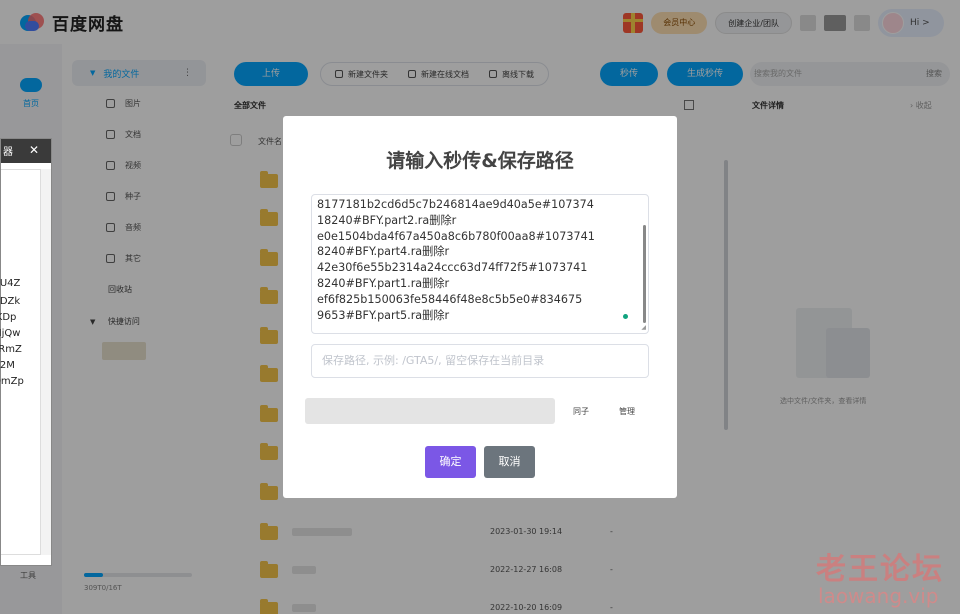 This screenshot has width=960, height=614. What do you see at coordinates (581, 411) in the screenshot?
I see `option-label: 同子` at bounding box center [581, 411].